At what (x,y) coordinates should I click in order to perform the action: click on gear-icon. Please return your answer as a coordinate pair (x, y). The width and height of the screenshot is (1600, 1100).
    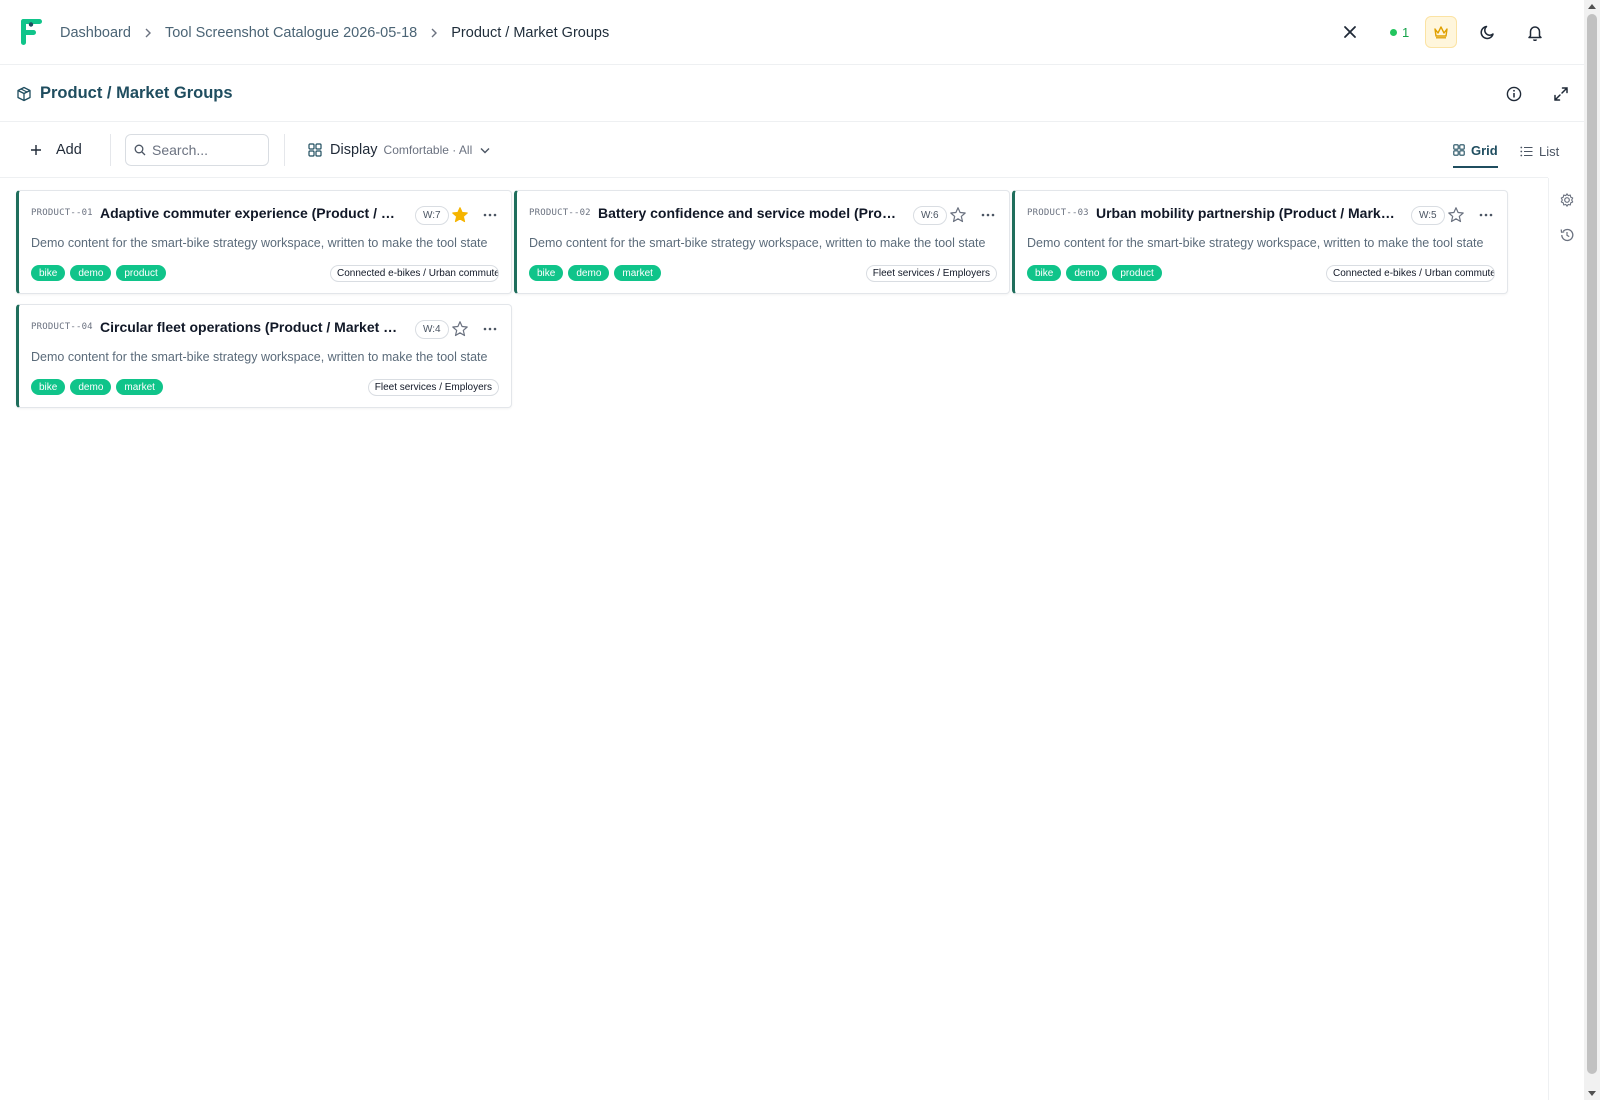
    Looking at the image, I should click on (1567, 200).